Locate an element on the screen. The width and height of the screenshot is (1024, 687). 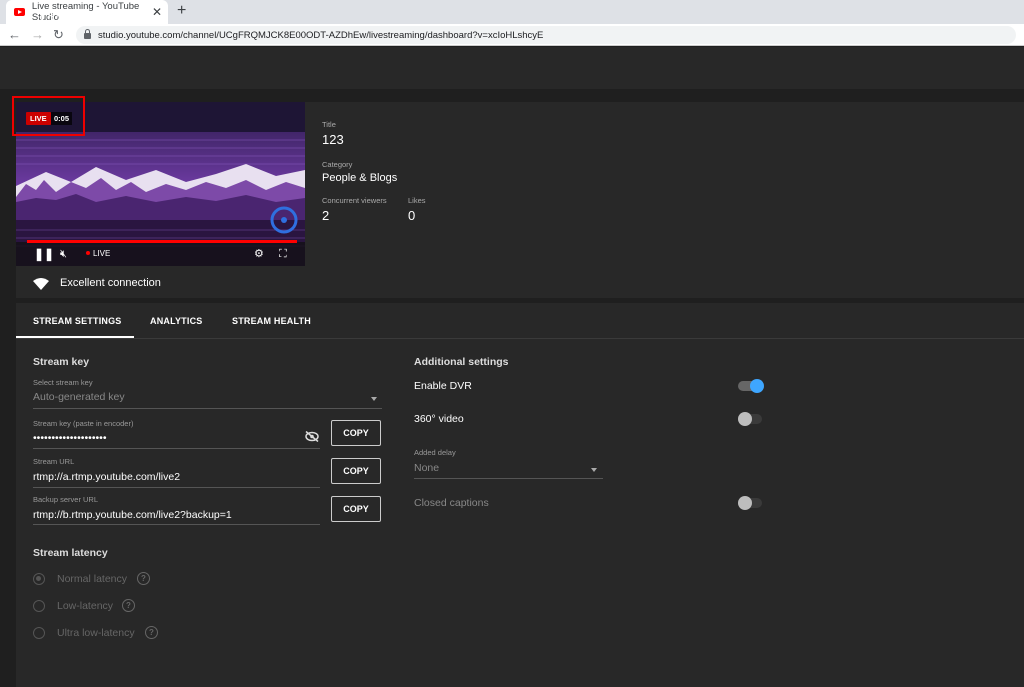
video360-label: 360° video is located at coordinates (439, 419).